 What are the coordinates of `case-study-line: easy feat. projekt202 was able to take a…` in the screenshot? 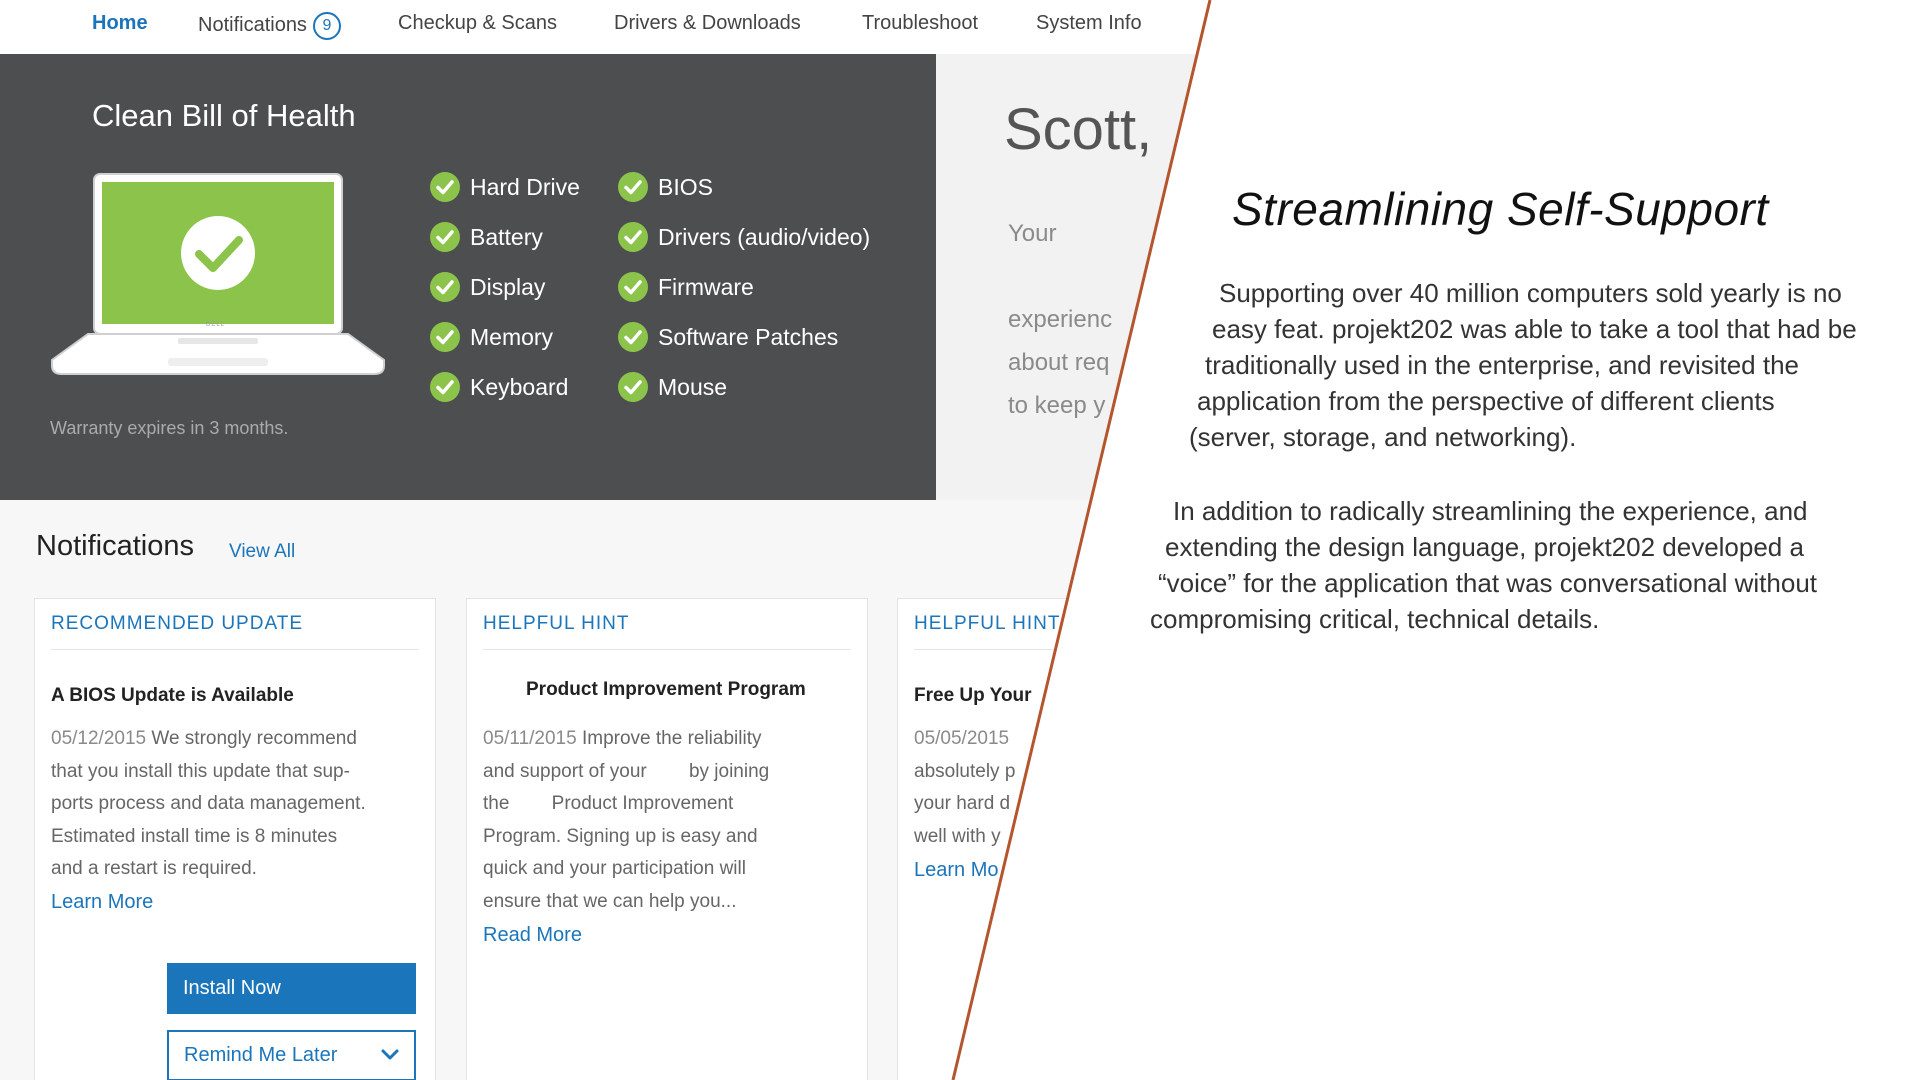 It's located at (1534, 329).